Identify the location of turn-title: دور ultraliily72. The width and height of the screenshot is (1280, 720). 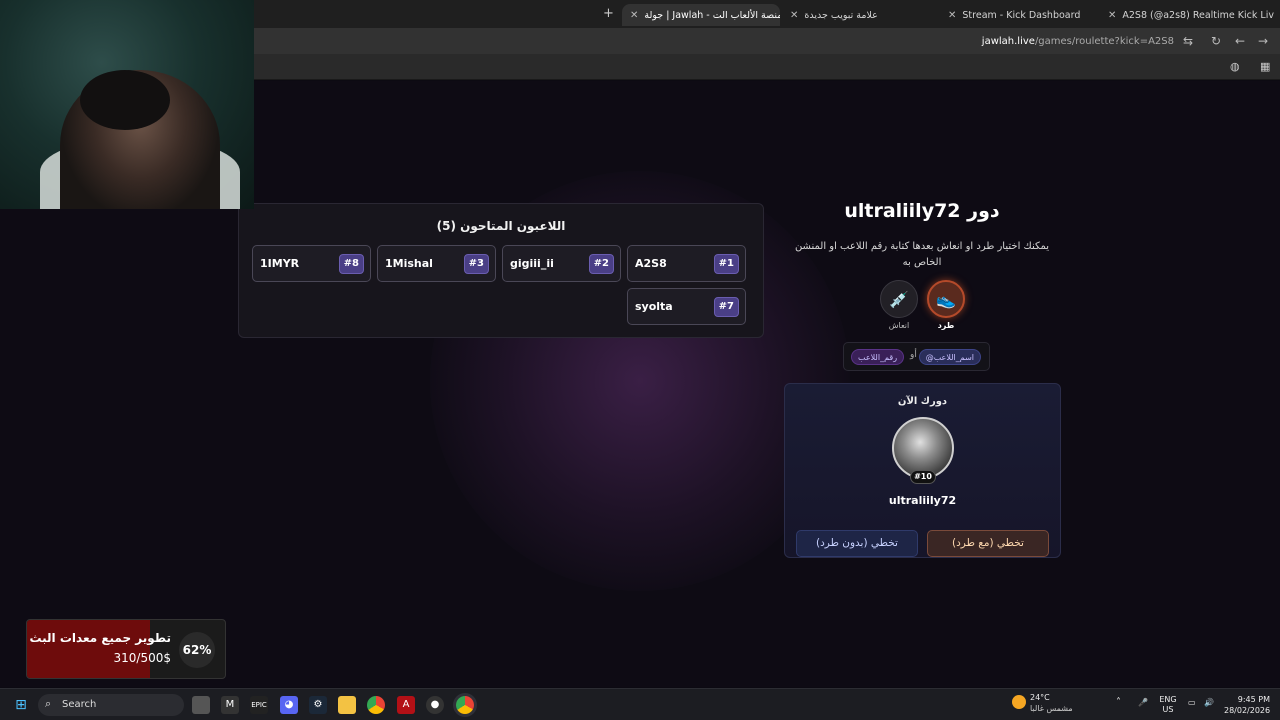
(922, 211).